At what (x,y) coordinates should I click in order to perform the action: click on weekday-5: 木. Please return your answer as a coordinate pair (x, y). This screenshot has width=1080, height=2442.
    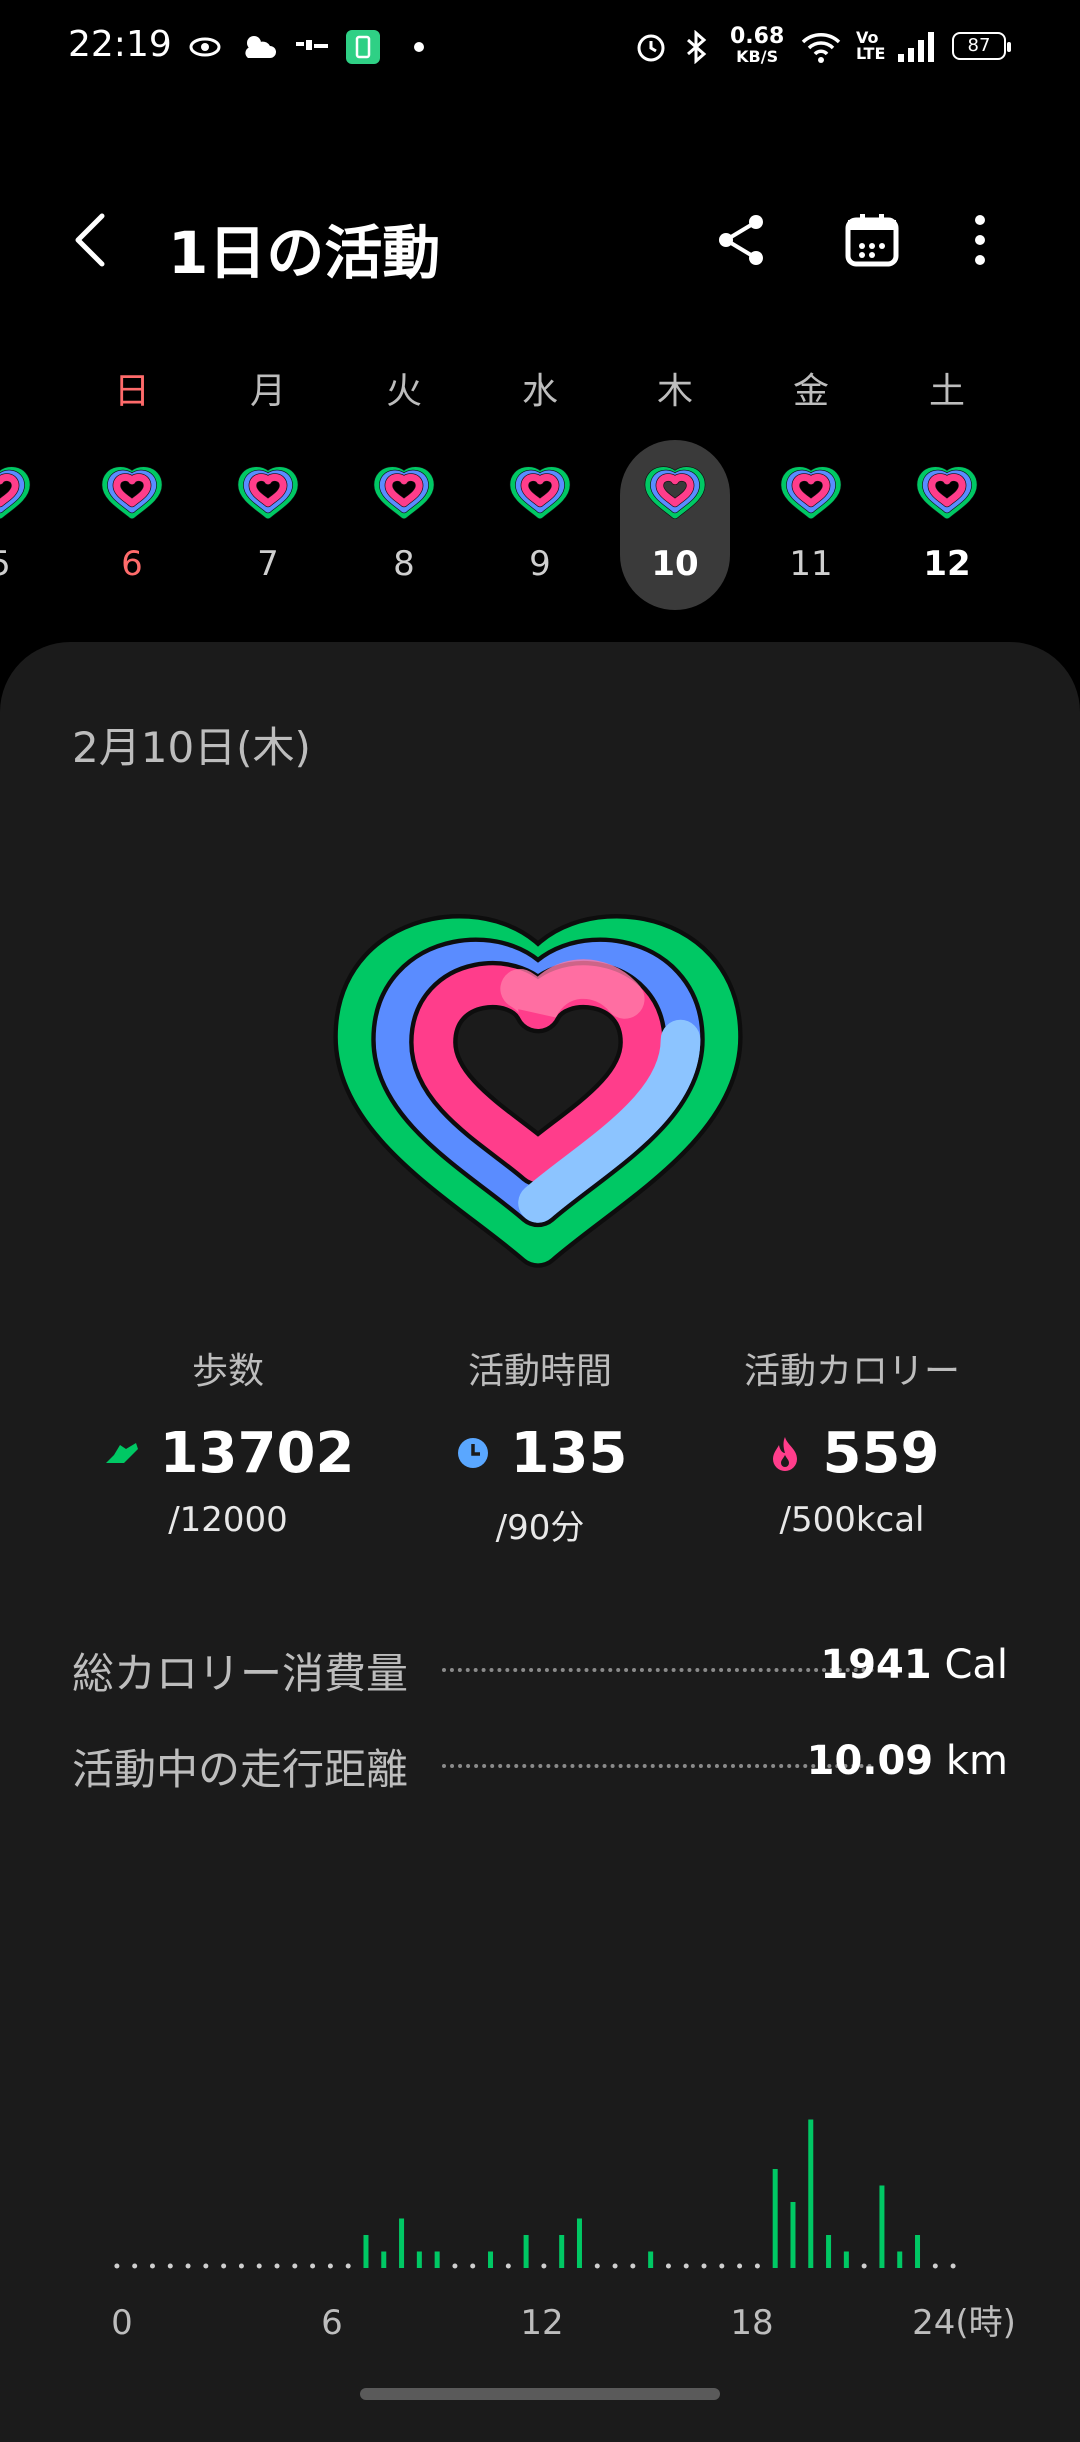
    Looking at the image, I should click on (674, 391).